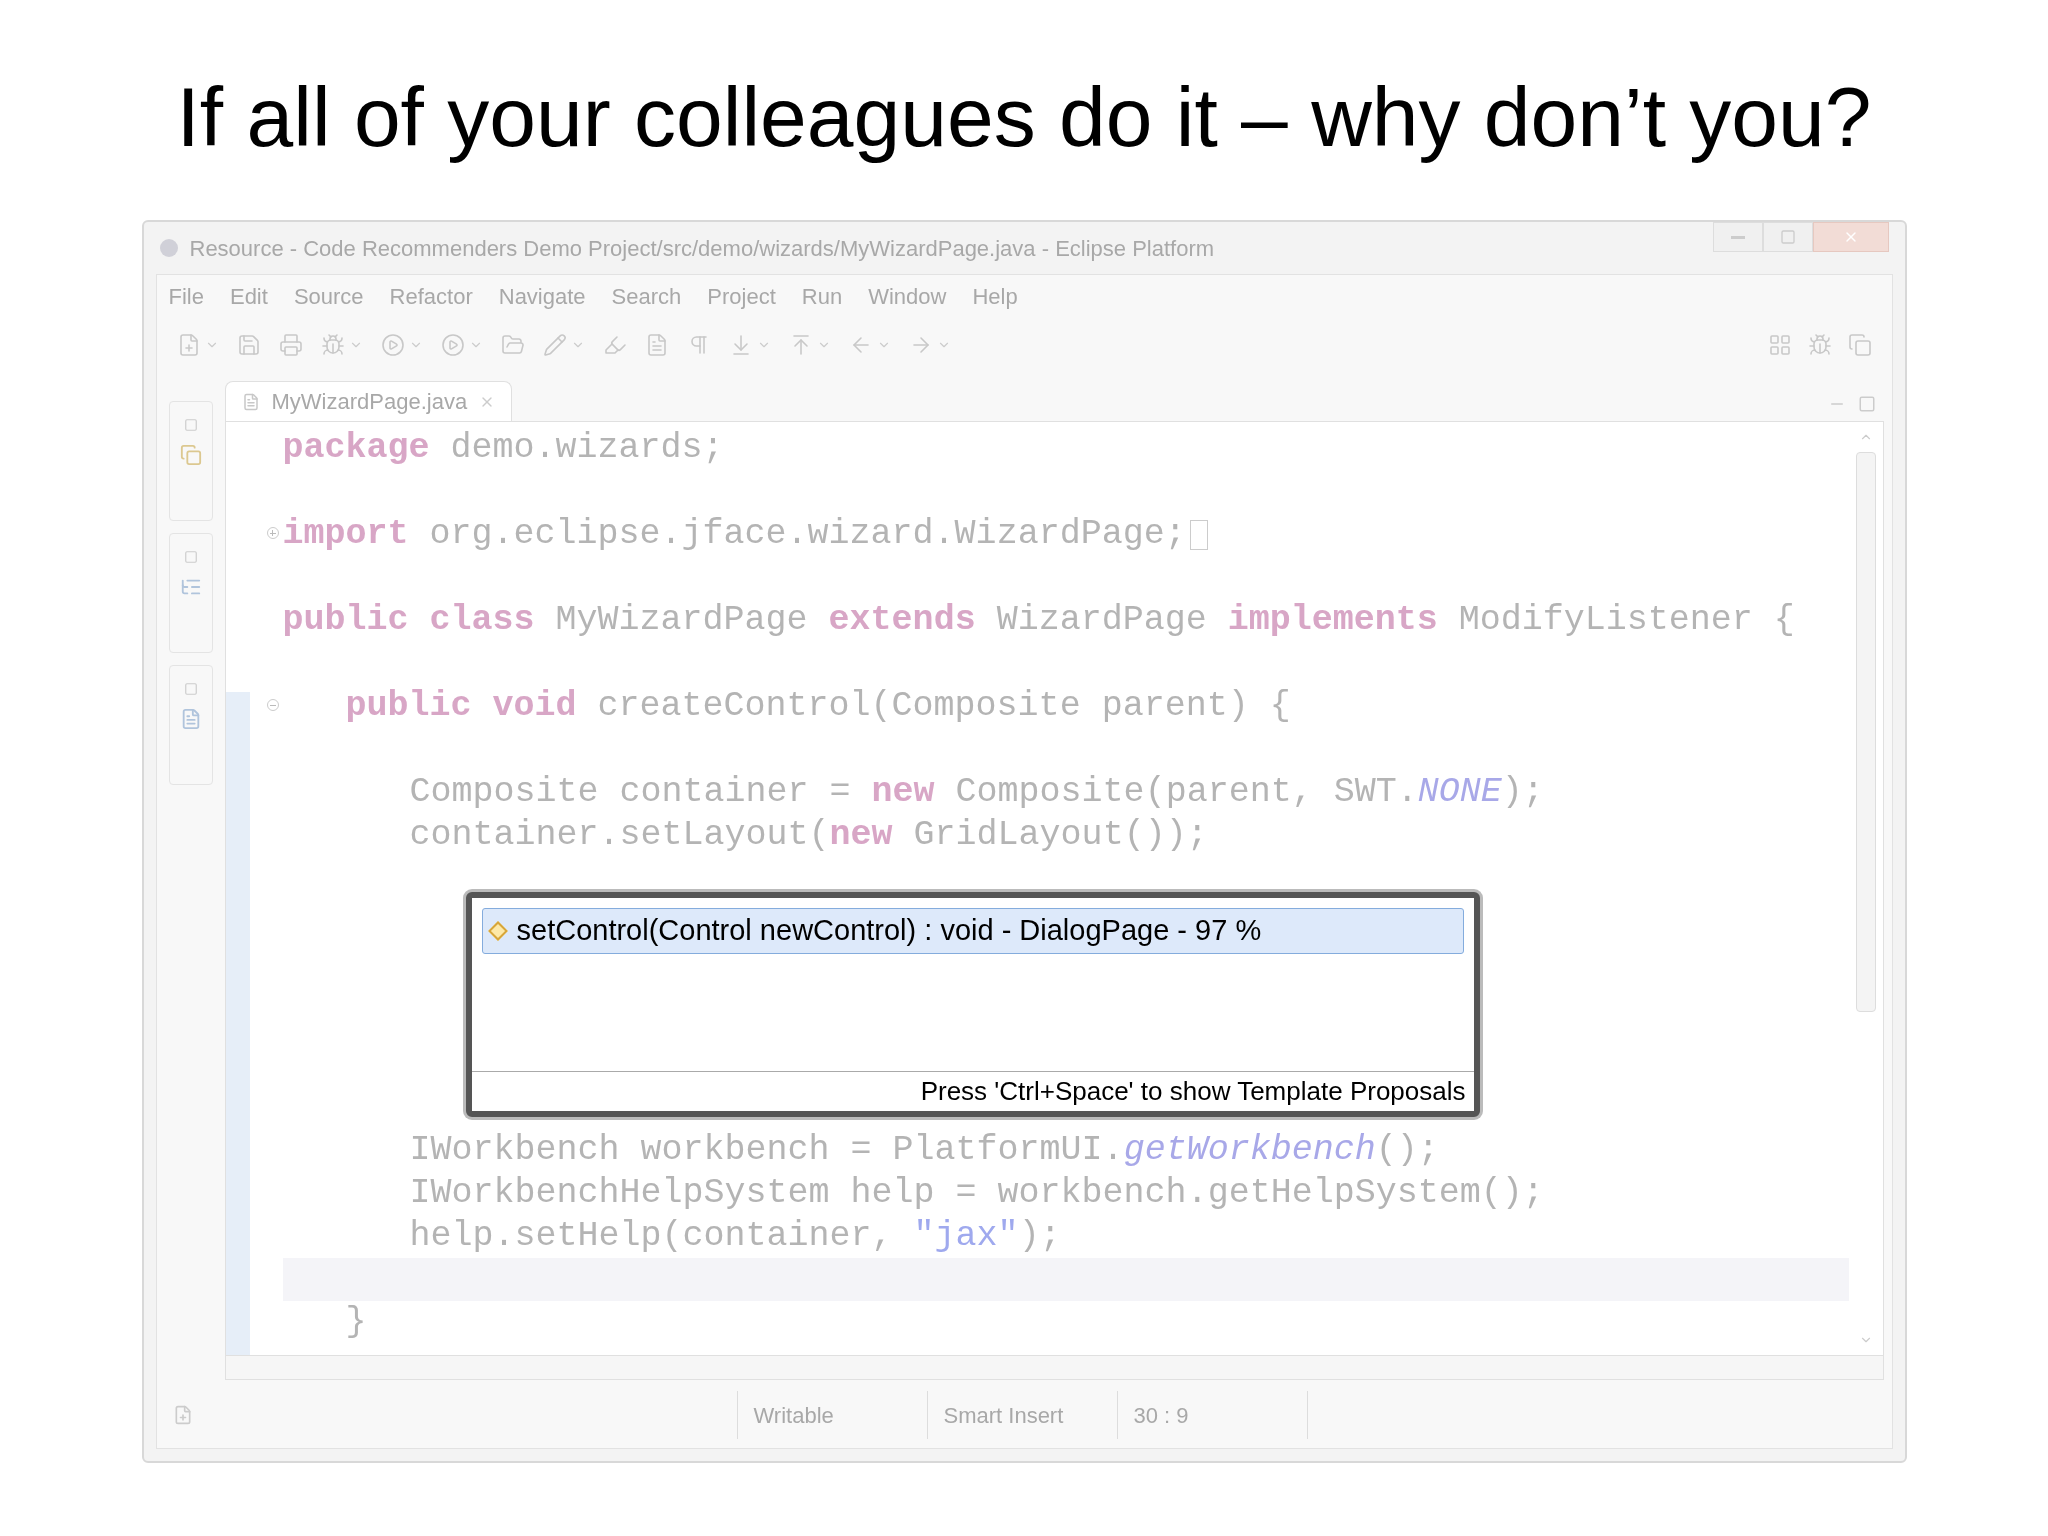 Image resolution: width=2048 pixels, height=1536 pixels. Describe the element at coordinates (248, 296) in the screenshot. I see `menu-item: Edit` at that location.